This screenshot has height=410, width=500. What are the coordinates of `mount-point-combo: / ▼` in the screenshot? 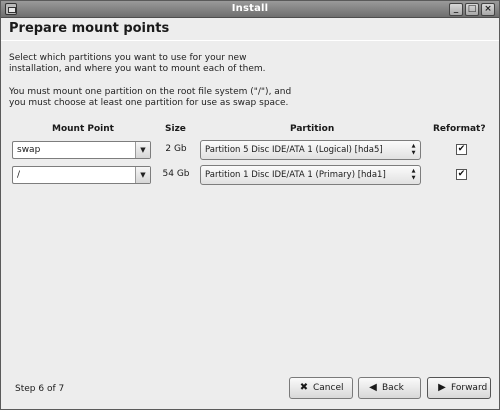 It's located at (81, 175).